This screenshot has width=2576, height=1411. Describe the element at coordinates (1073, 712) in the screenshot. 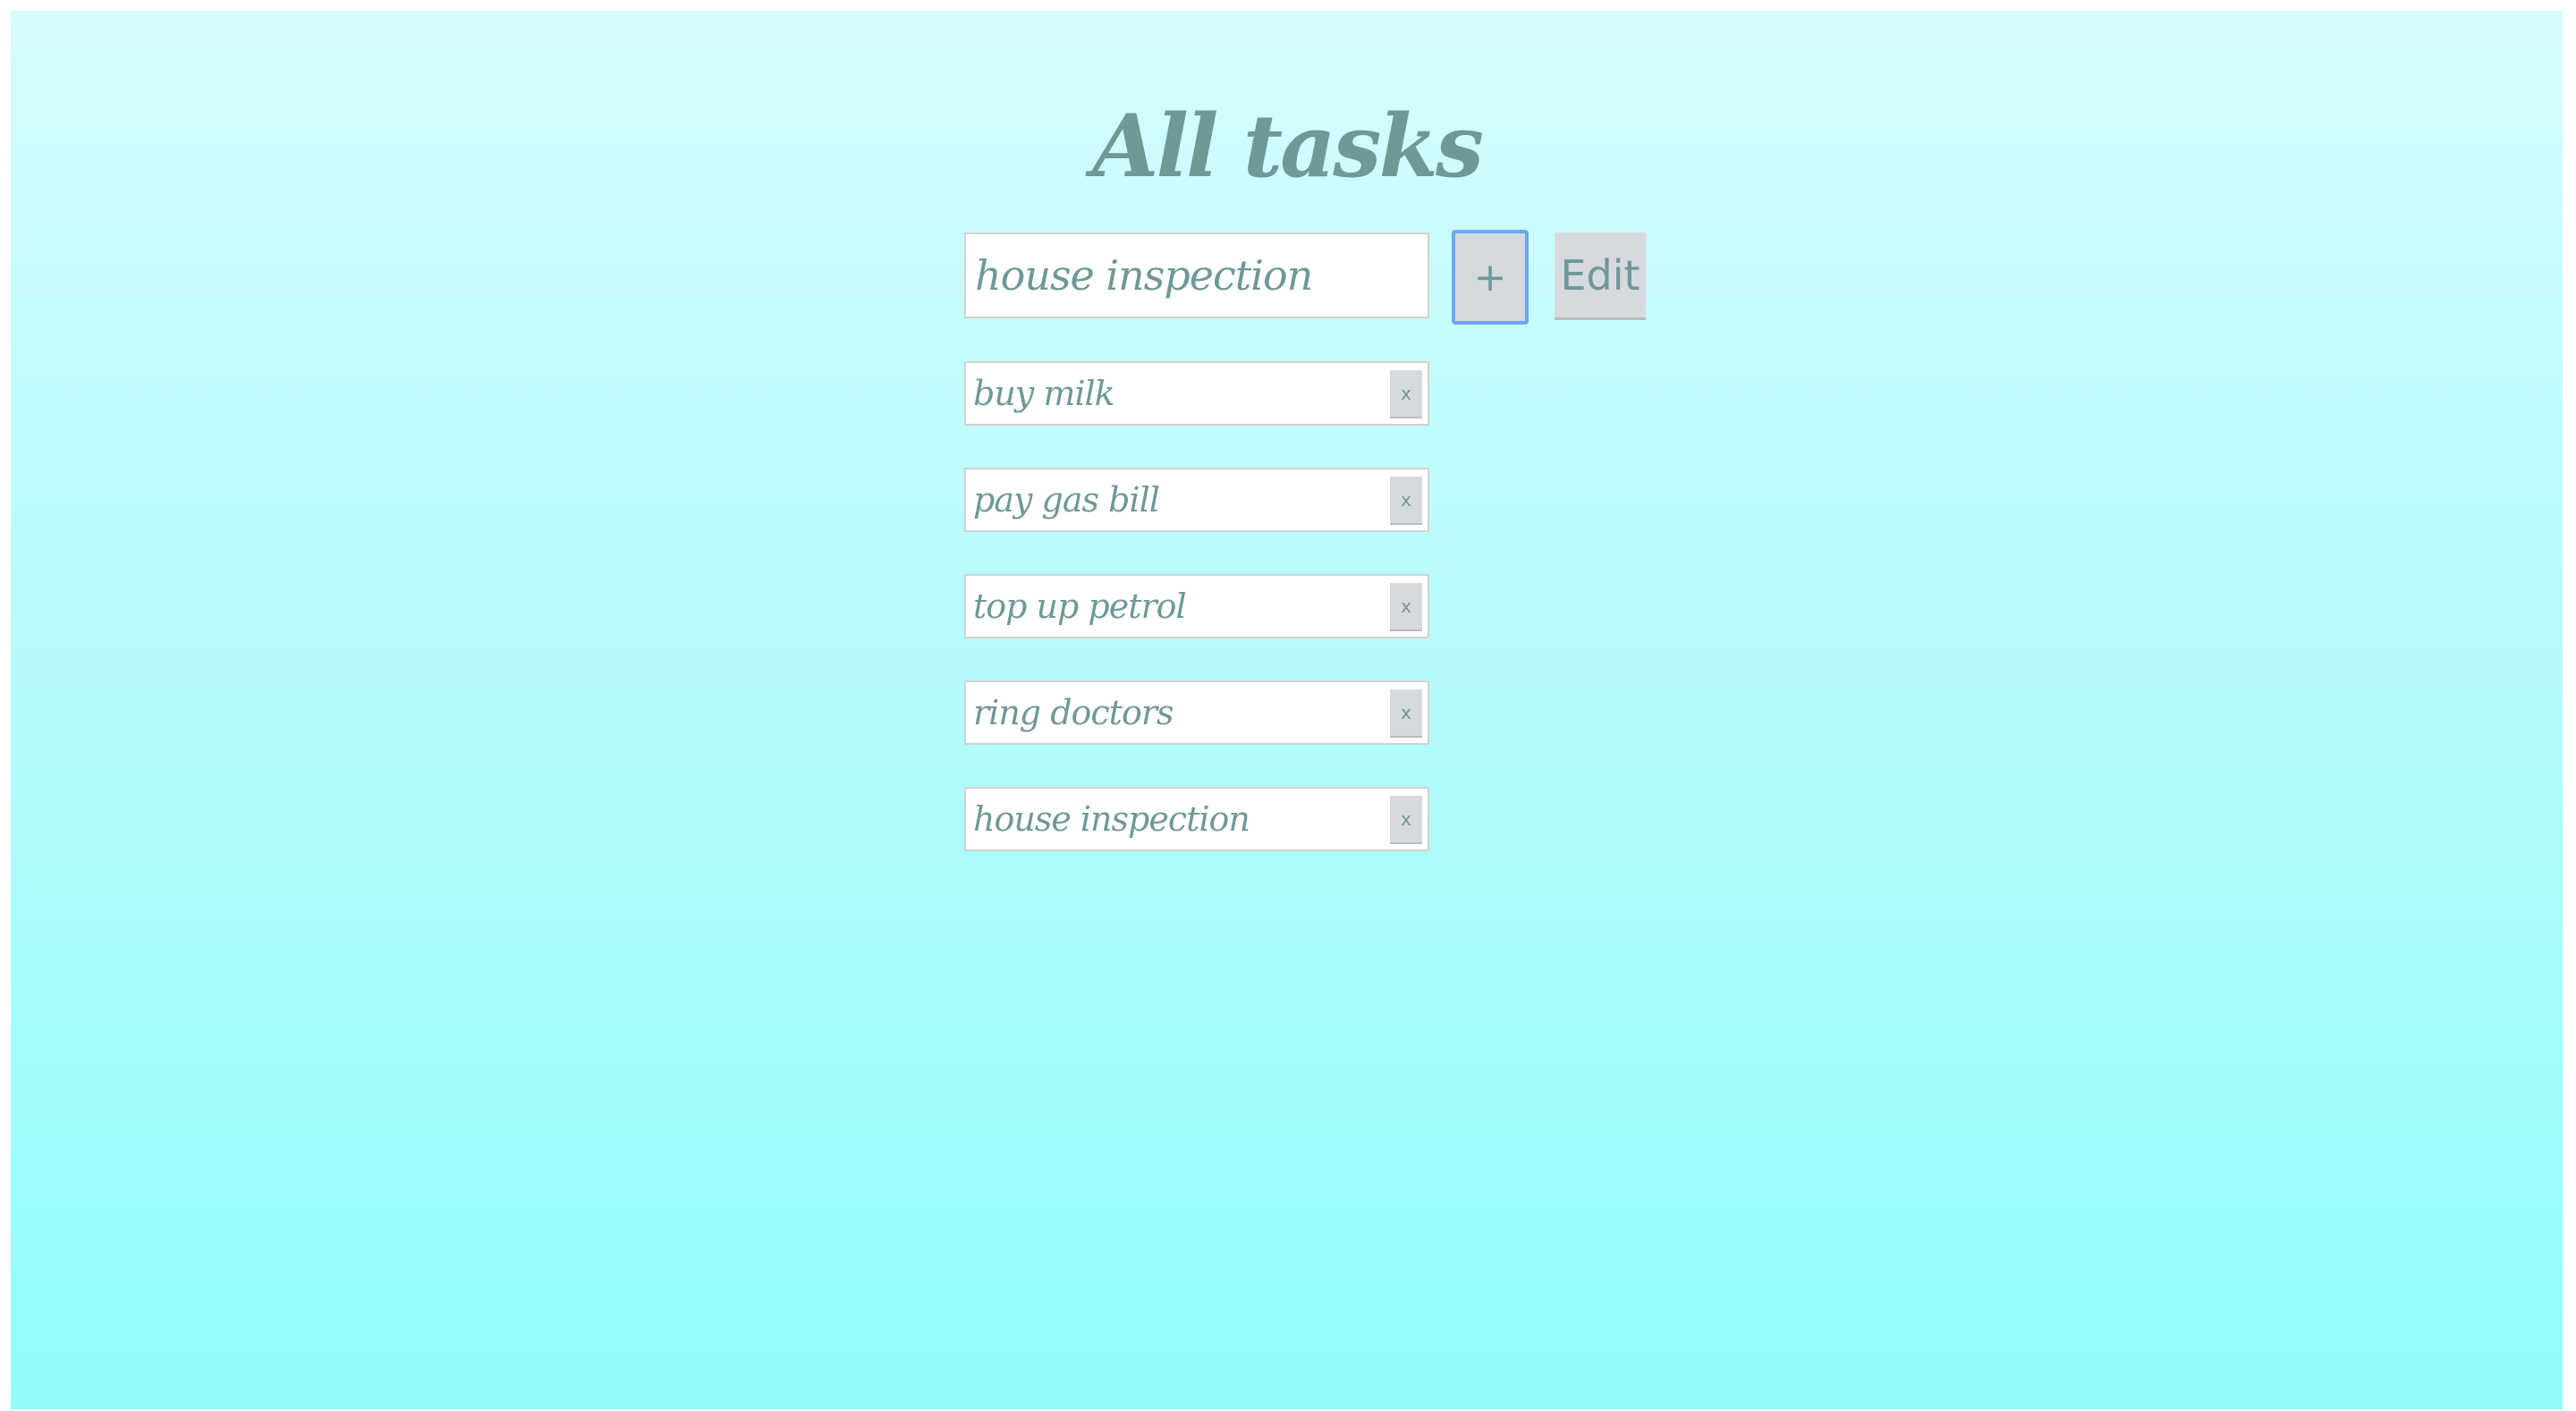

I see `task-label: ring doctors` at that location.